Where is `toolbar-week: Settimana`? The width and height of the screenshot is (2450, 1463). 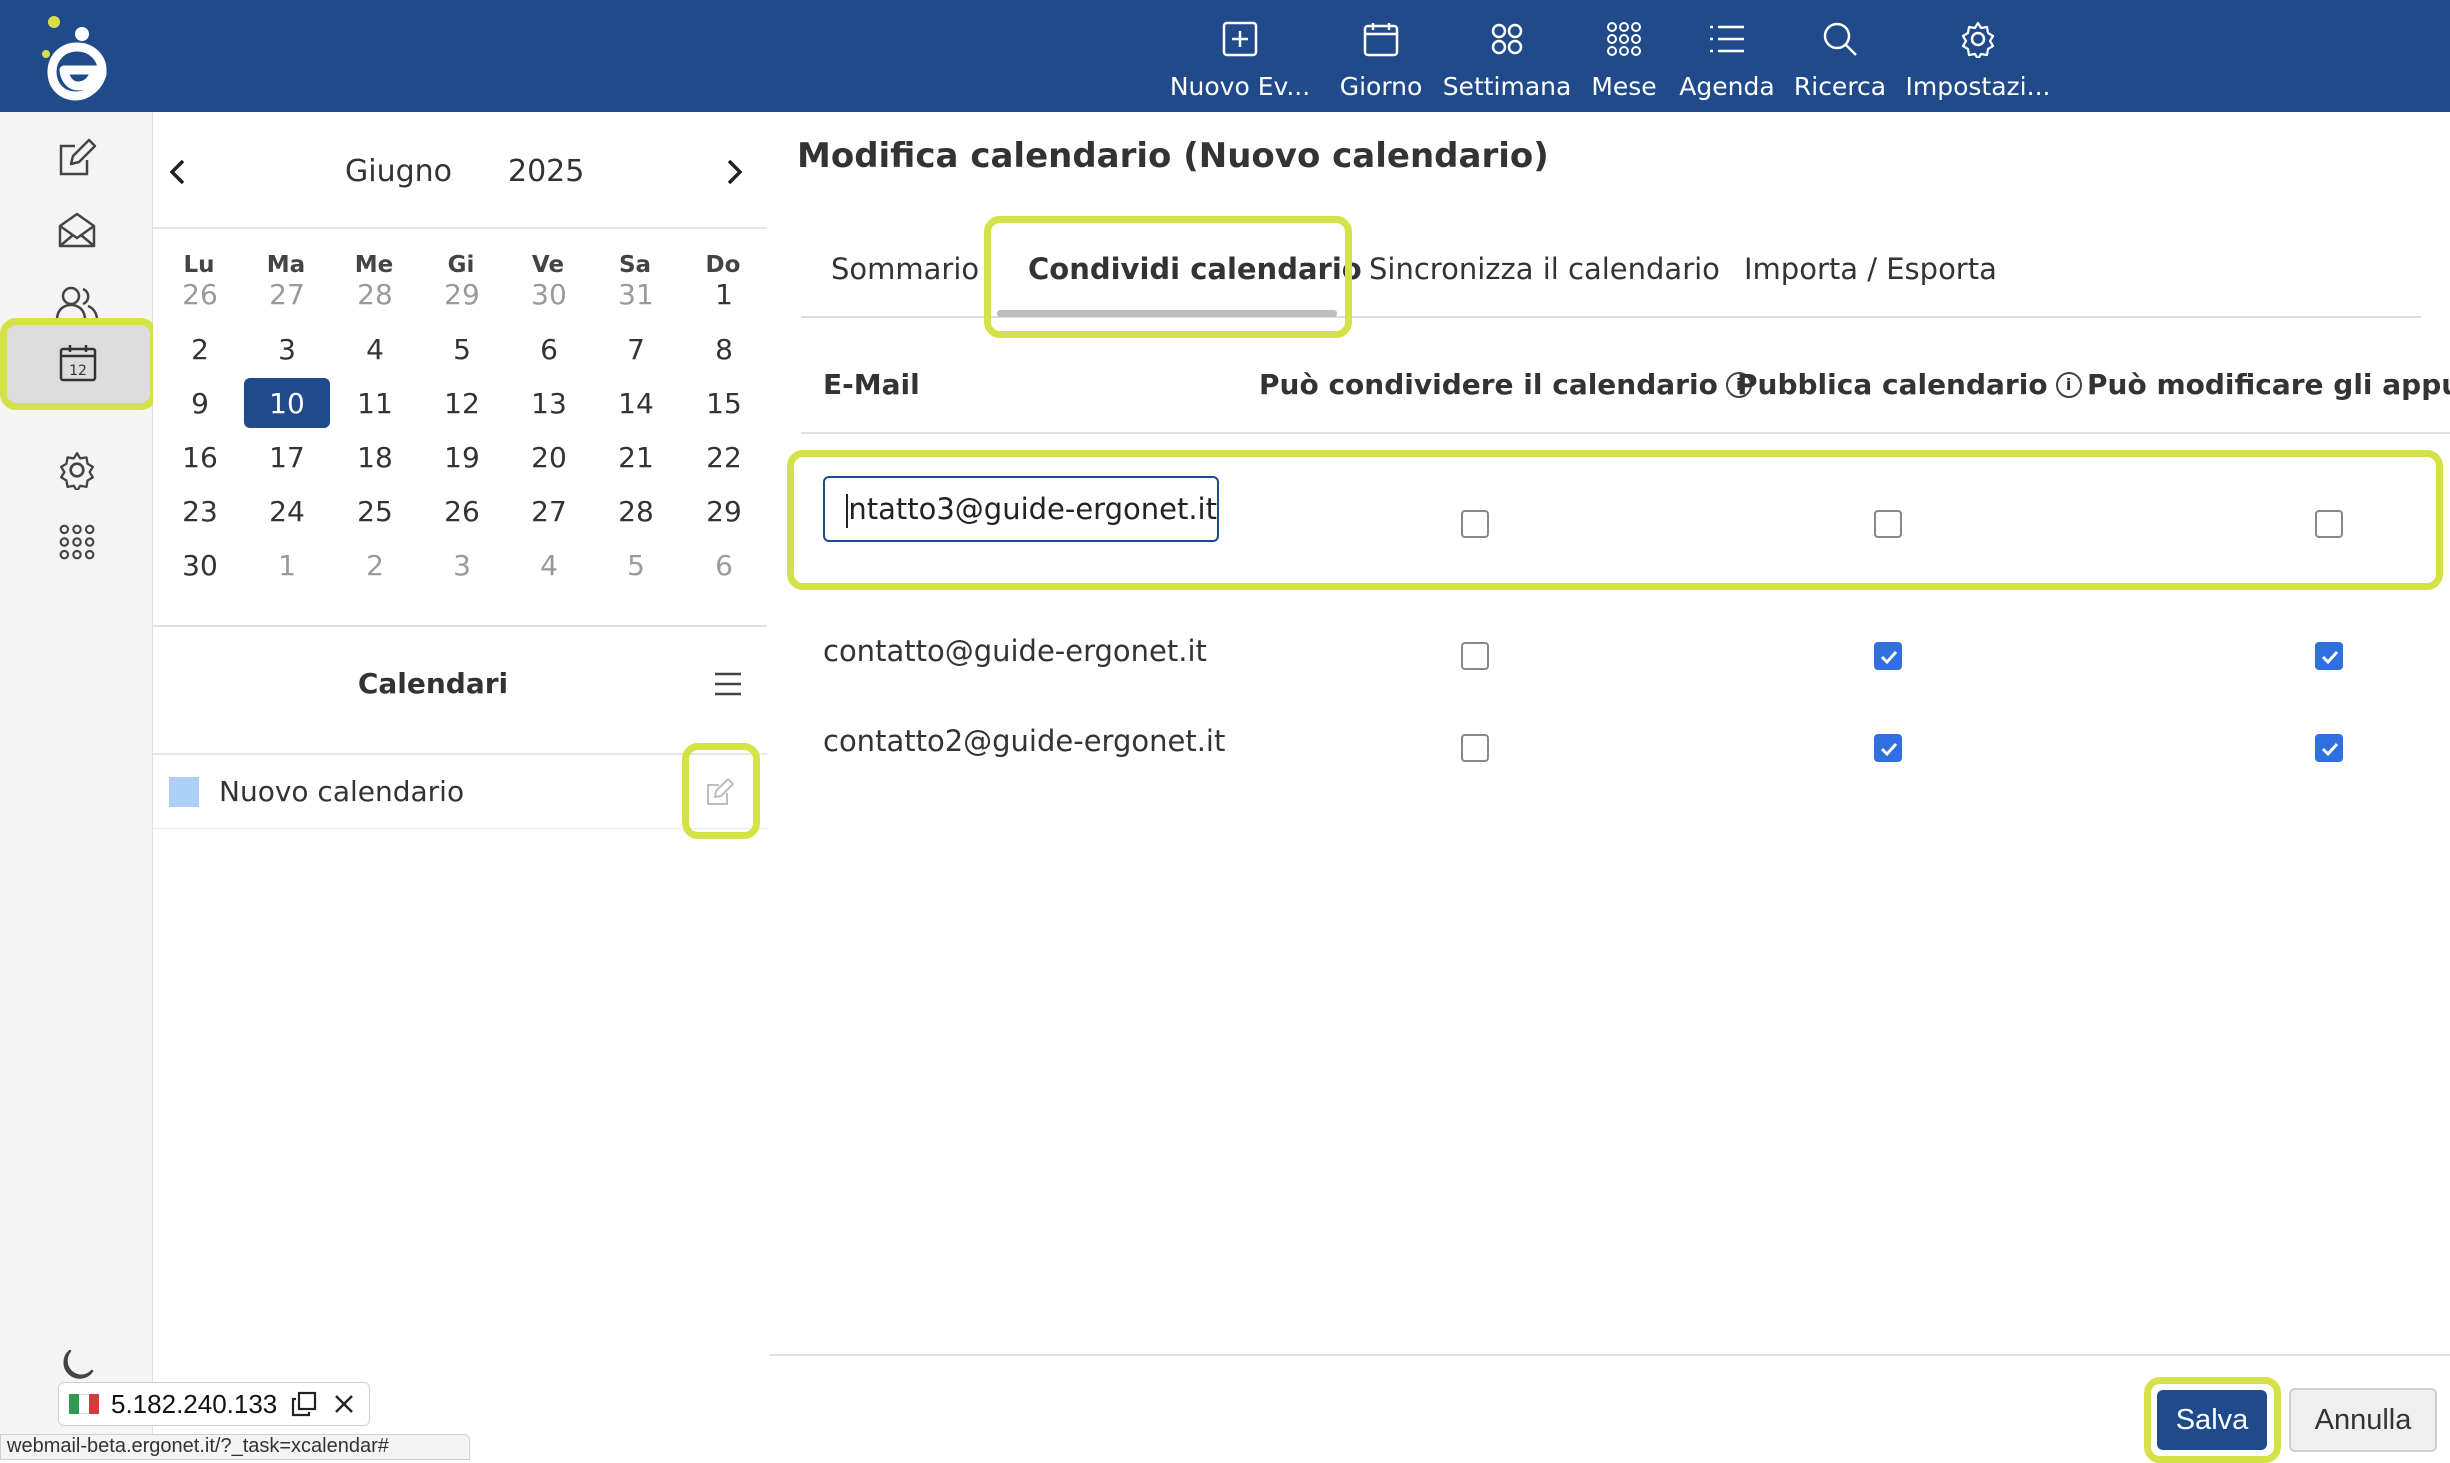 toolbar-week: Settimana is located at coordinates (1507, 60).